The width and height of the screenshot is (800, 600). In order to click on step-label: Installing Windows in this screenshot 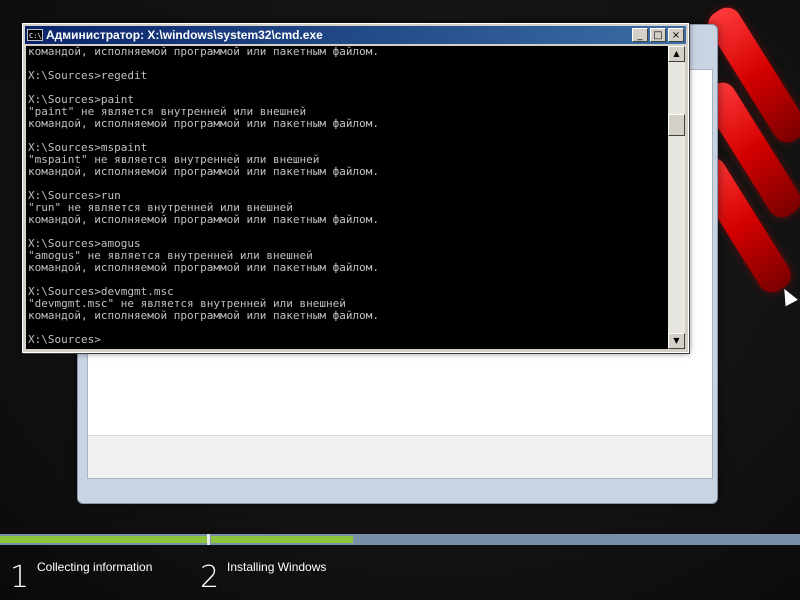, I will do `click(277, 567)`.